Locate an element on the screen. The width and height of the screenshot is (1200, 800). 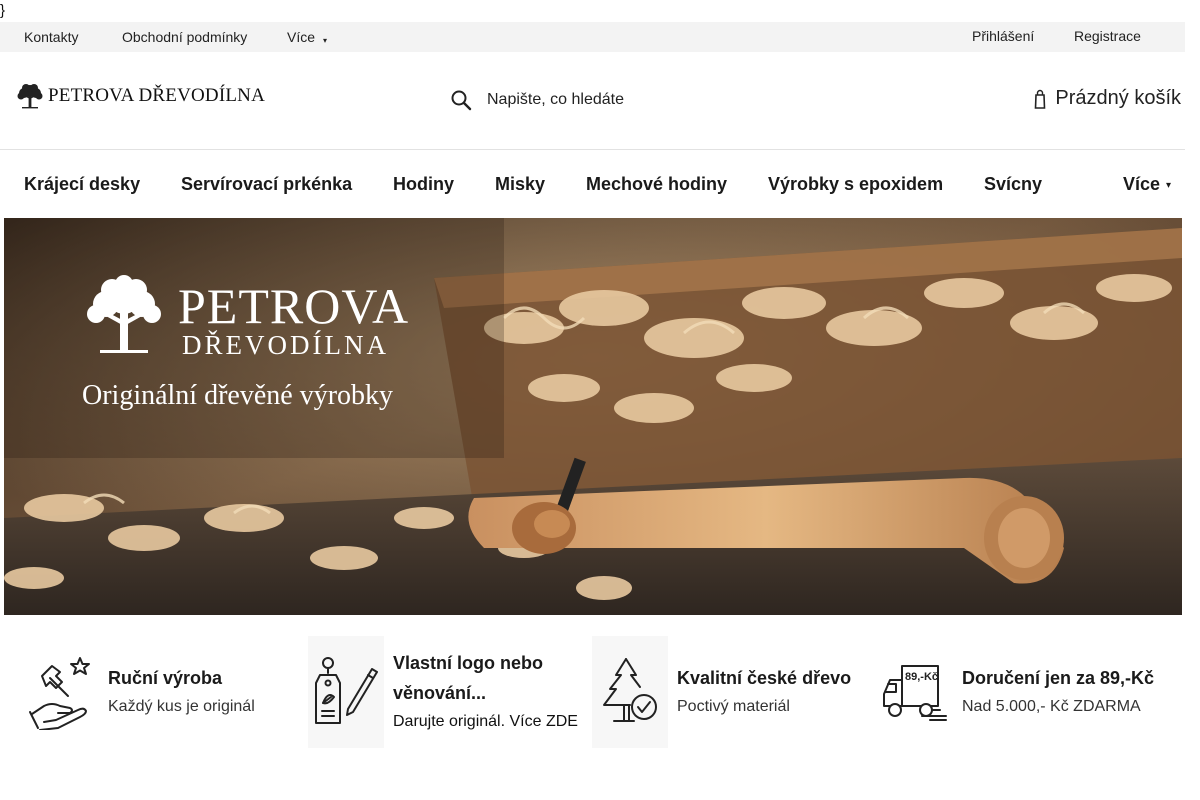
hero-title-line1: PETROVA is located at coordinates (294, 306).